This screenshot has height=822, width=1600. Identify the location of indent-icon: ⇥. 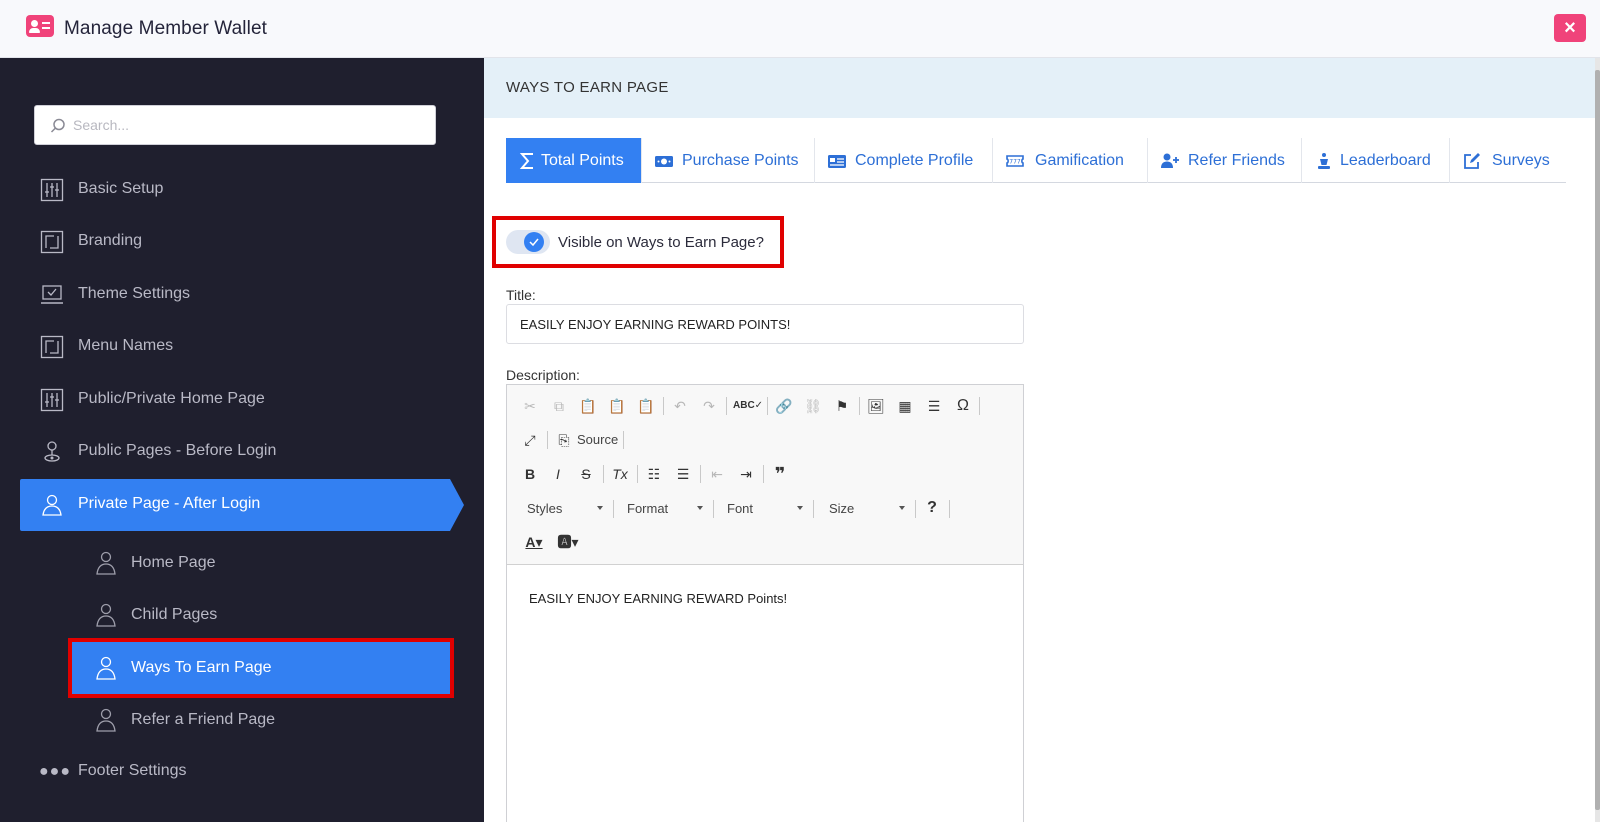
(746, 474).